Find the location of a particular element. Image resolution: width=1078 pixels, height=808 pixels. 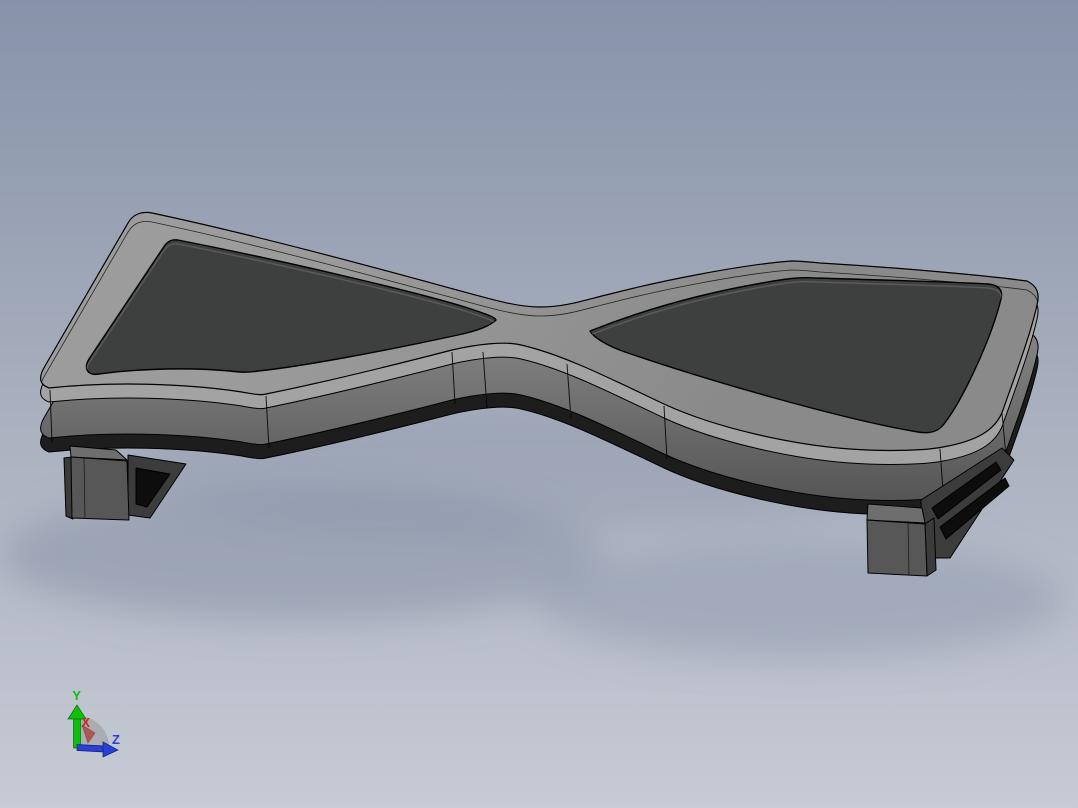

left-leg is located at coordinates (96, 483).